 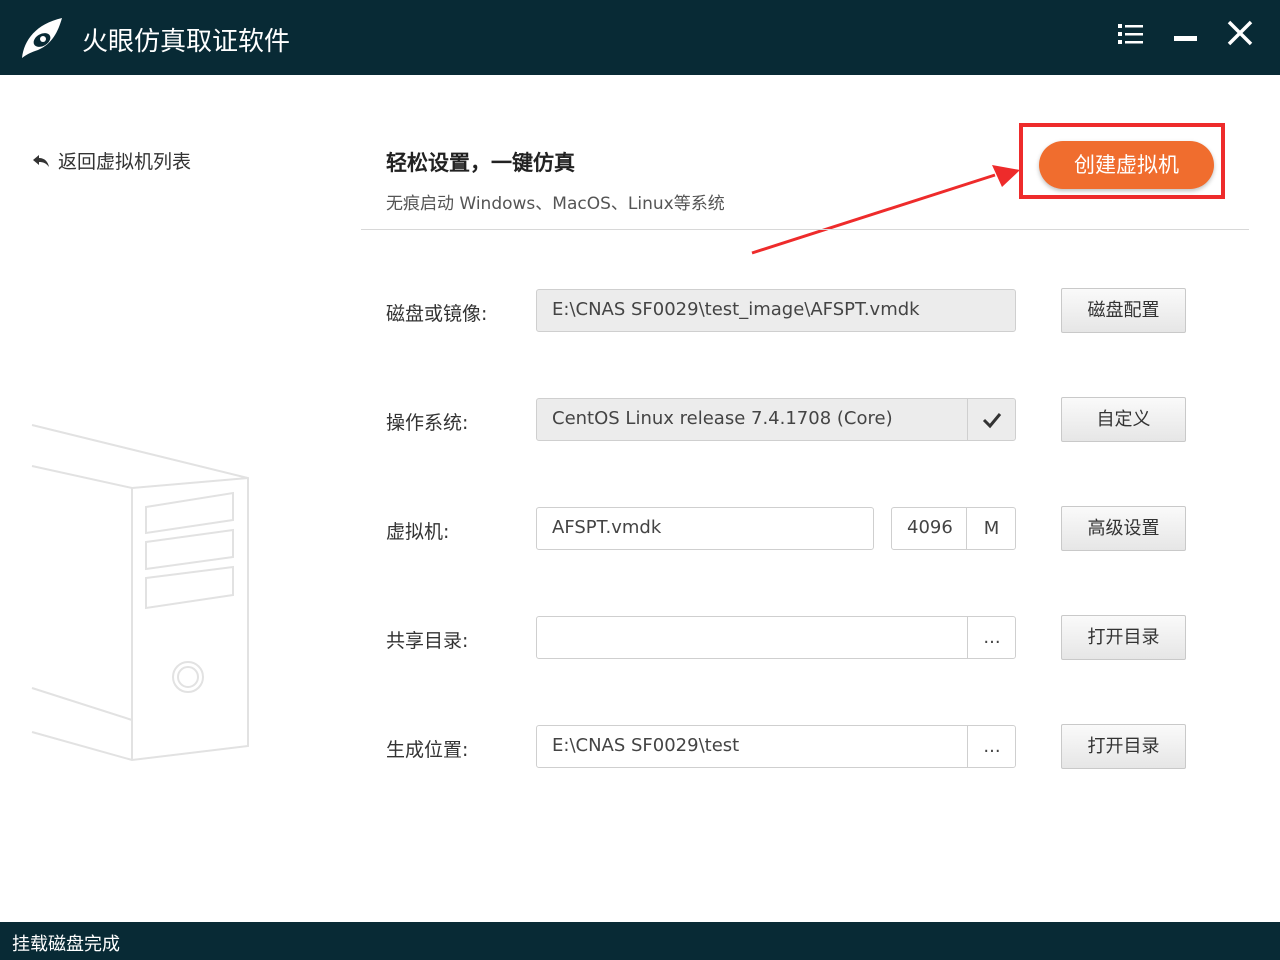 I want to click on close-icon, so click(x=1240, y=33).